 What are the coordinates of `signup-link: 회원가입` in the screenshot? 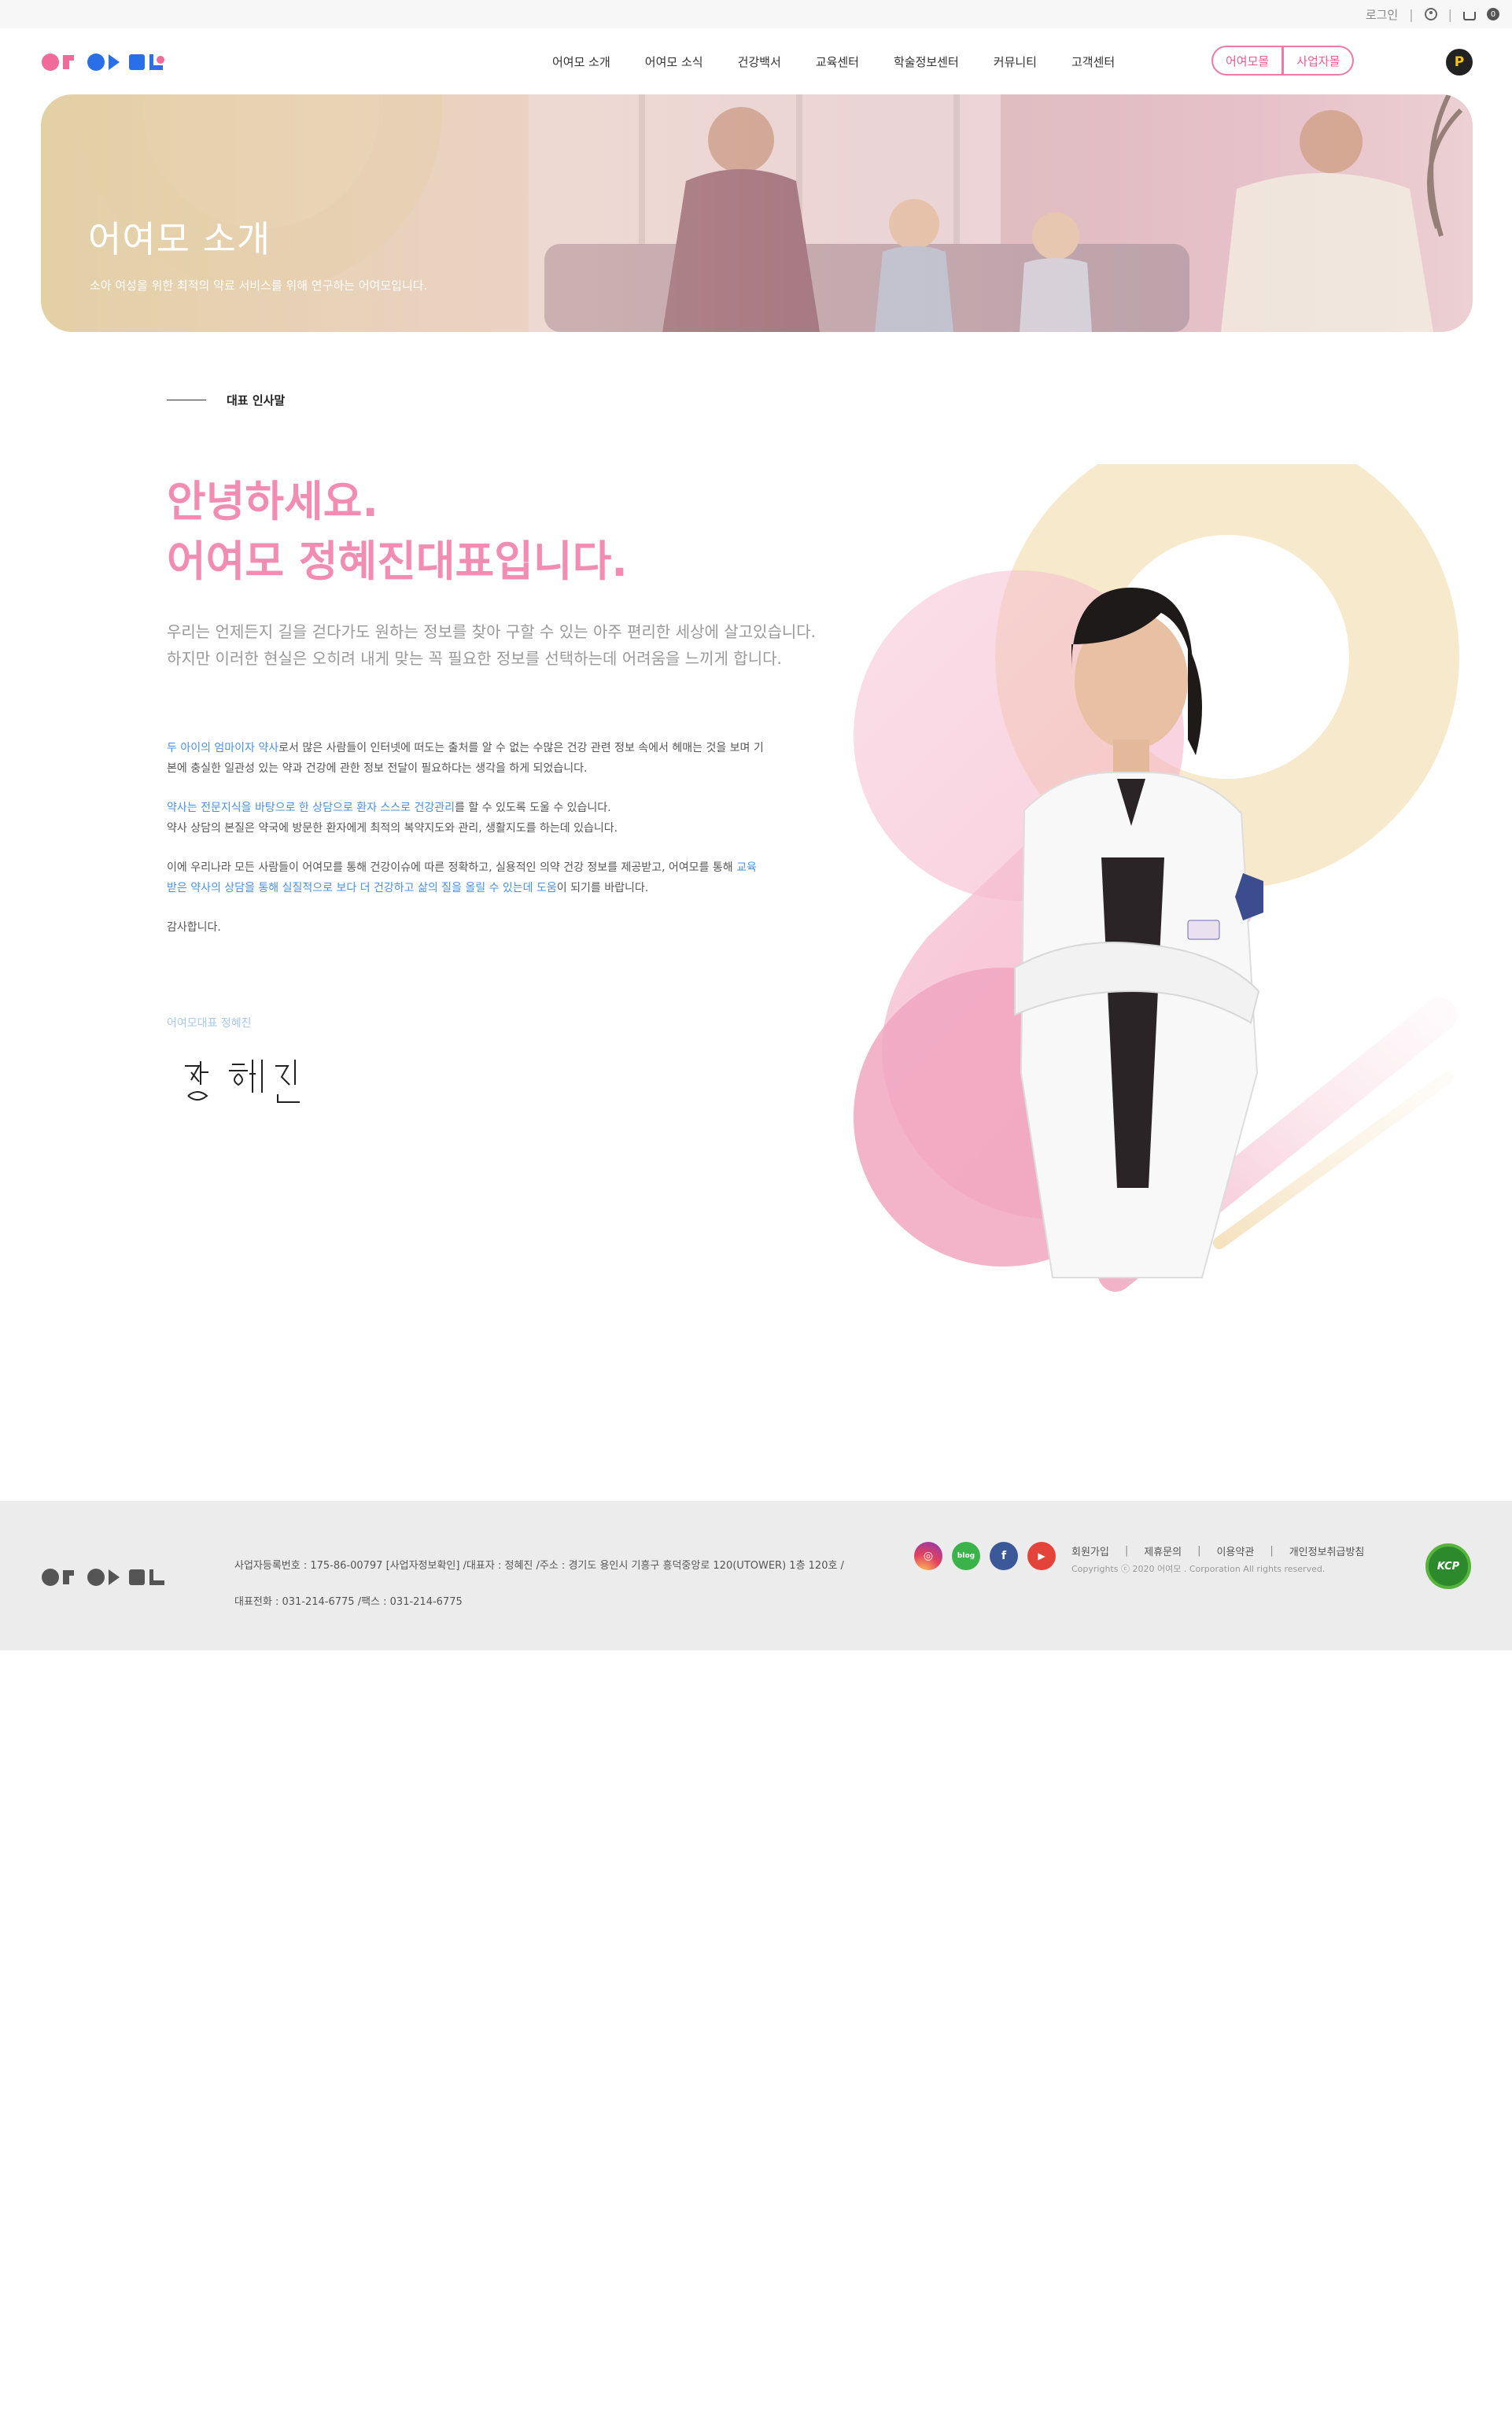 It's located at (1090, 1550).